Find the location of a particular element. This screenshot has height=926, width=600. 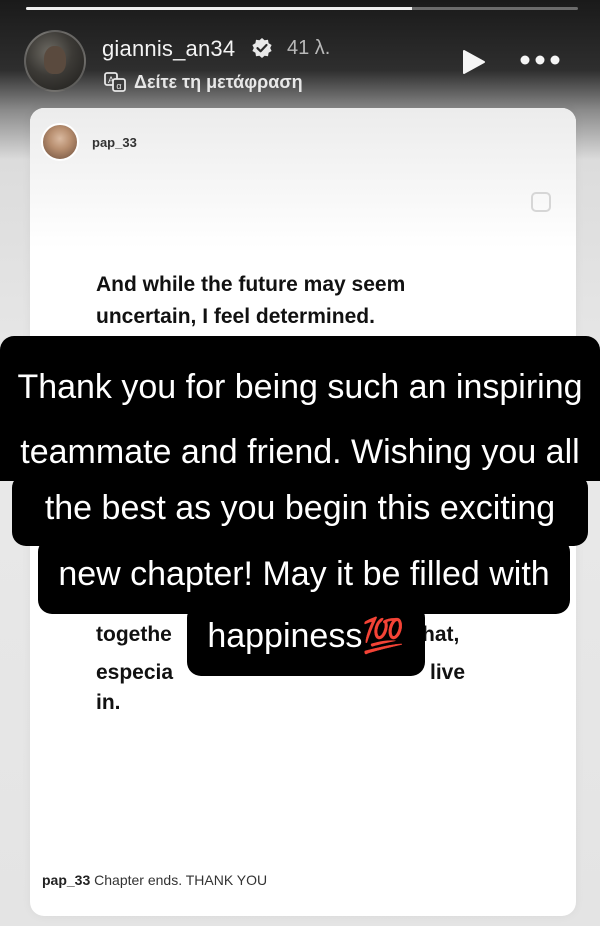

translate-row: A α Δείτε τη μετάφραση is located at coordinates (203, 82).